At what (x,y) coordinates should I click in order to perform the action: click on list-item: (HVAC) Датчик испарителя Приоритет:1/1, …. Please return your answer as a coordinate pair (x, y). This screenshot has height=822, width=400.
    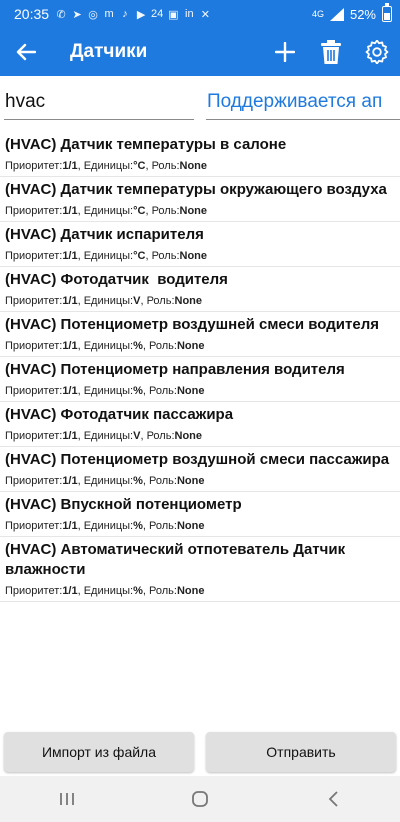
    Looking at the image, I should click on (200, 244).